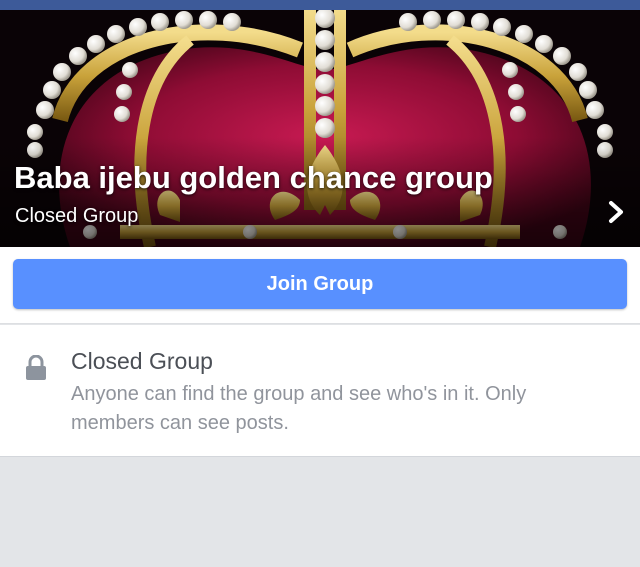 This screenshot has width=640, height=567. I want to click on group-privacy-label: Closed Group, so click(77, 216).